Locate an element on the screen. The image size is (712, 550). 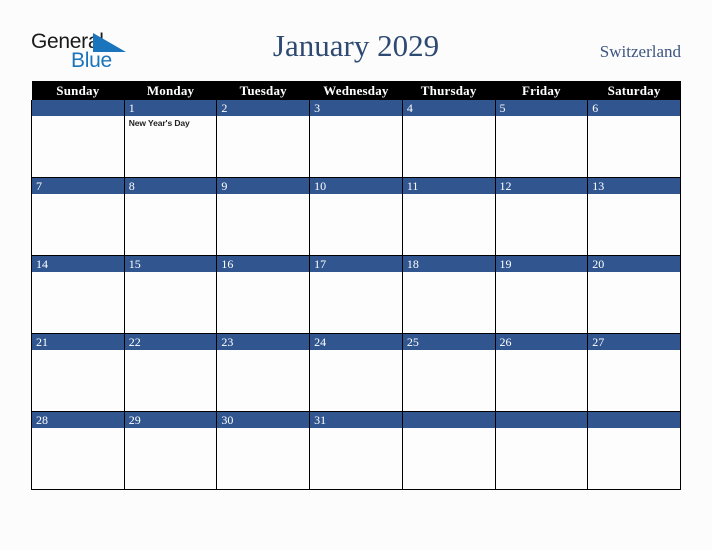
day-number: 15 is located at coordinates (170, 264).